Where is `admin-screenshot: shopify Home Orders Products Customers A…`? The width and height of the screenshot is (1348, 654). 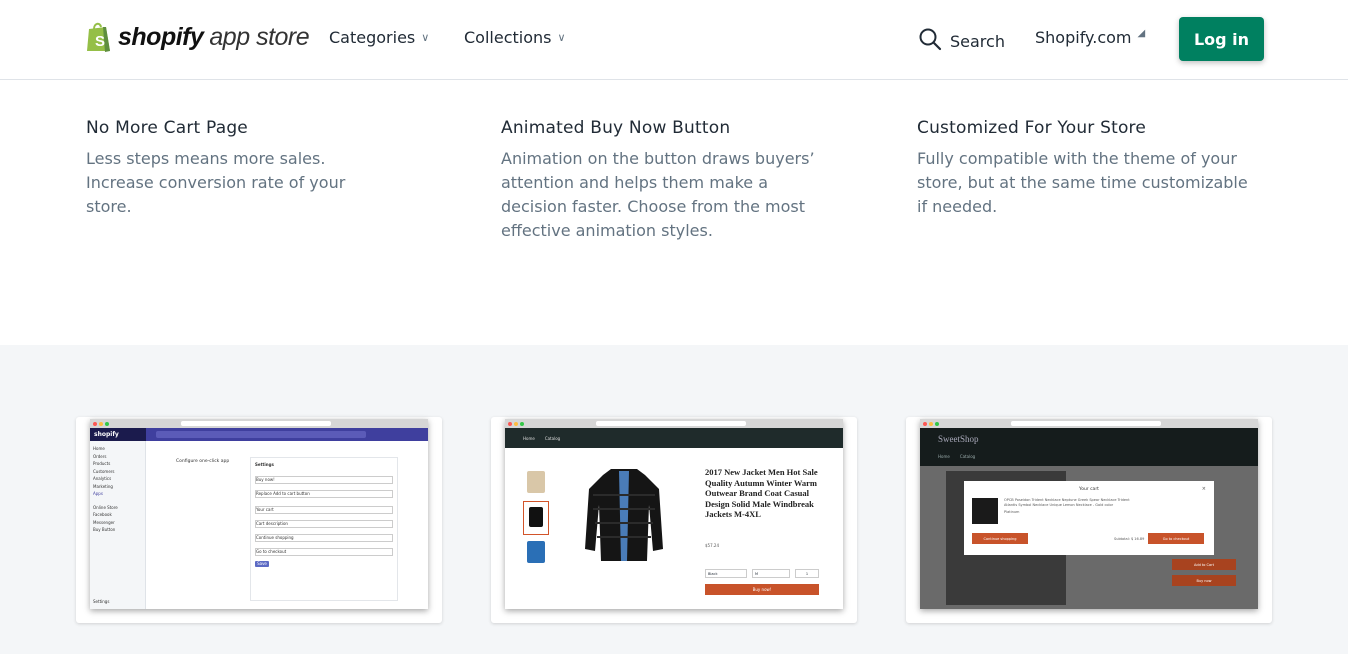 admin-screenshot: shopify Home Orders Products Customers A… is located at coordinates (259, 514).